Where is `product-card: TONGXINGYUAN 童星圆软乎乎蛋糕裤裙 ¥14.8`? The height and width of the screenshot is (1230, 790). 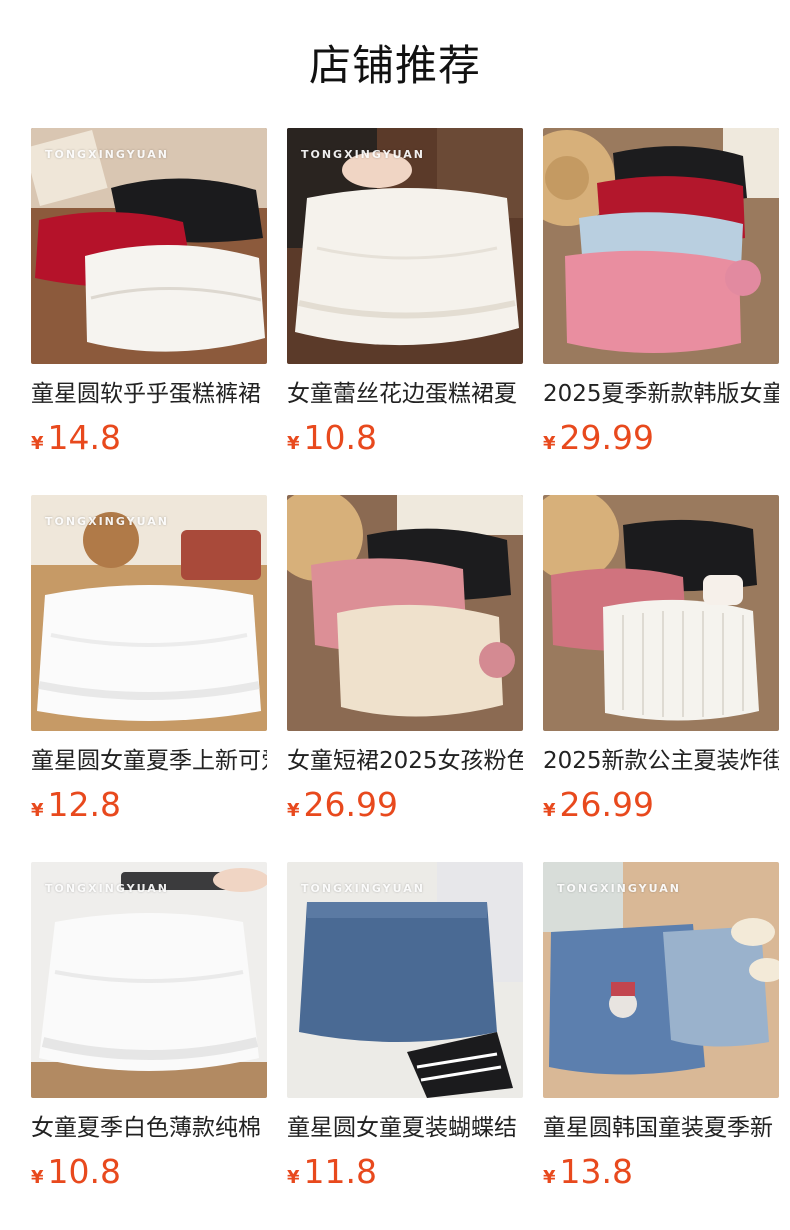 product-card: TONGXINGYUAN 童星圆软乎乎蛋糕裤裙 ¥14.8 is located at coordinates (149, 293).